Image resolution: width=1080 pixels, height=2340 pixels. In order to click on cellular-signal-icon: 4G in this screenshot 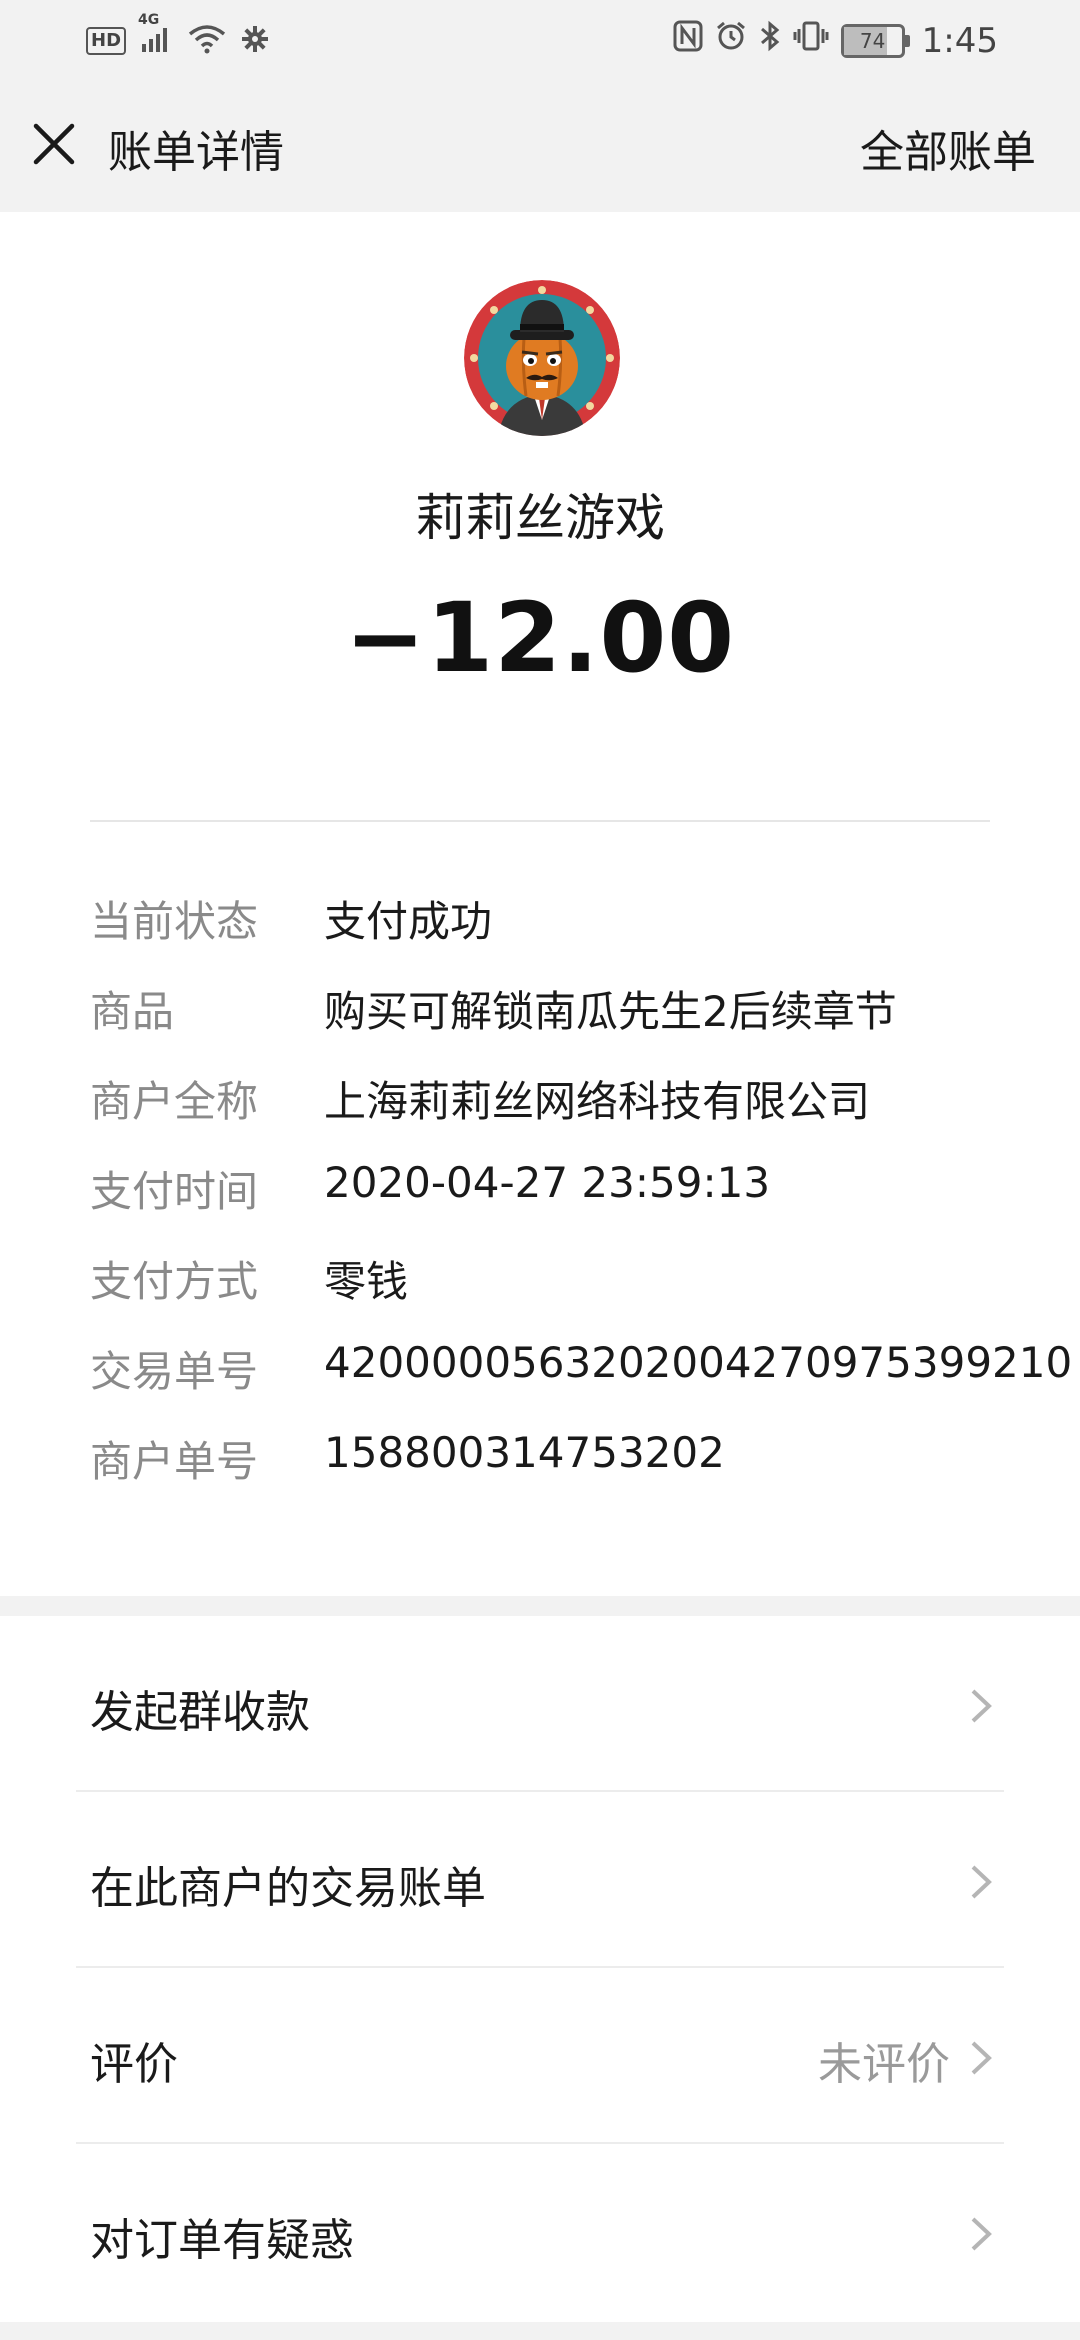, I will do `click(156, 35)`.